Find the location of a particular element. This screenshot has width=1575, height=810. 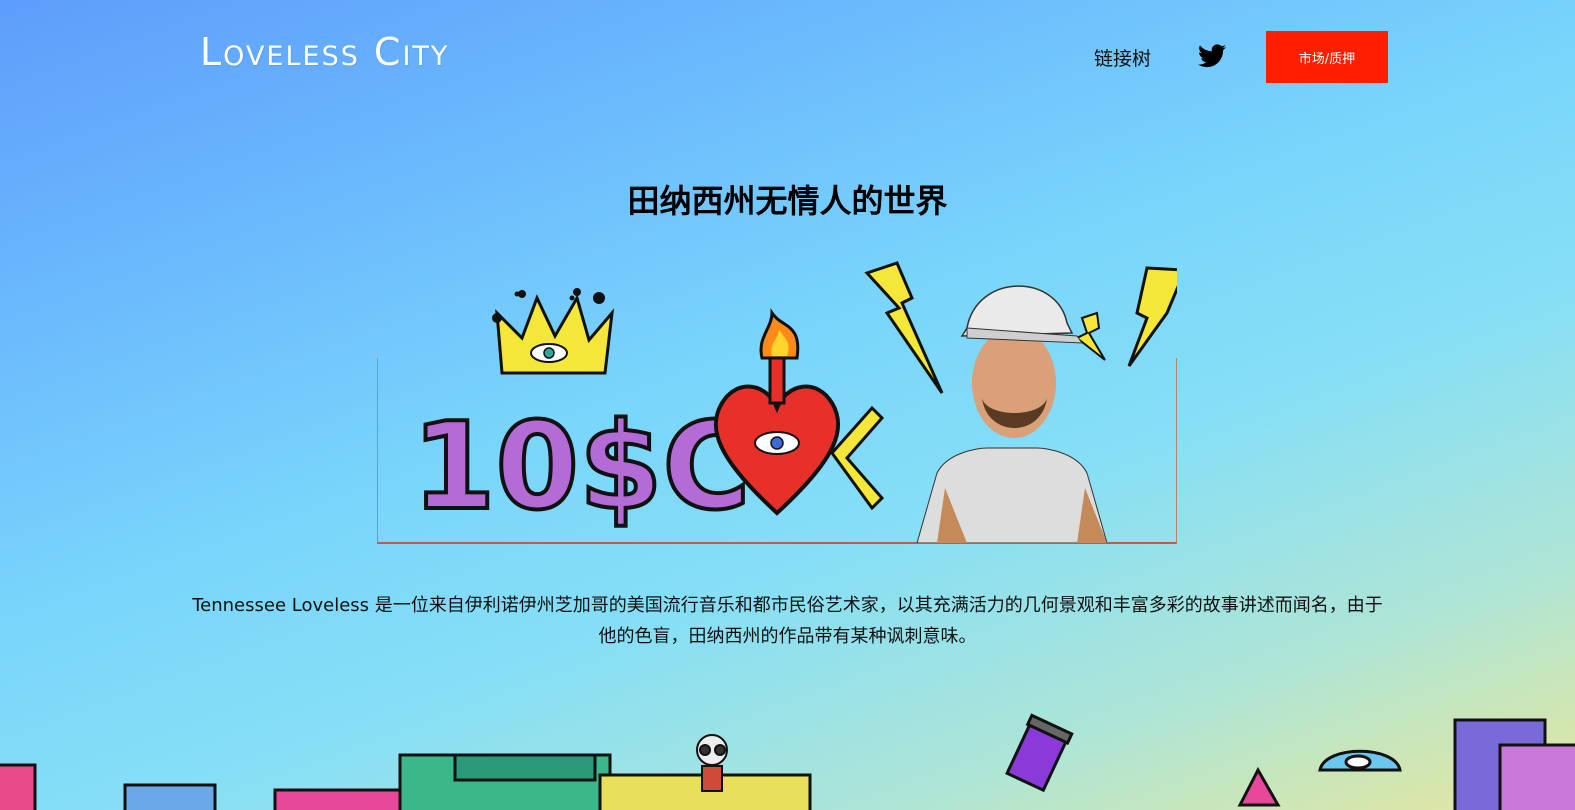

robot-figure is located at coordinates (712, 763).